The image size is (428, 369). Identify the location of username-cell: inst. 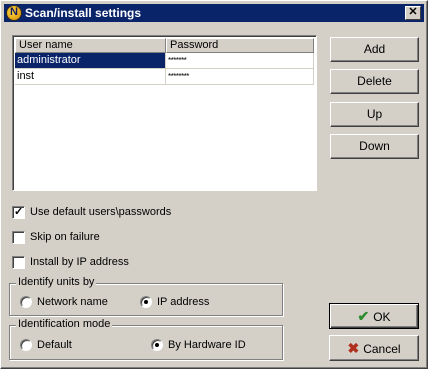
(90, 77).